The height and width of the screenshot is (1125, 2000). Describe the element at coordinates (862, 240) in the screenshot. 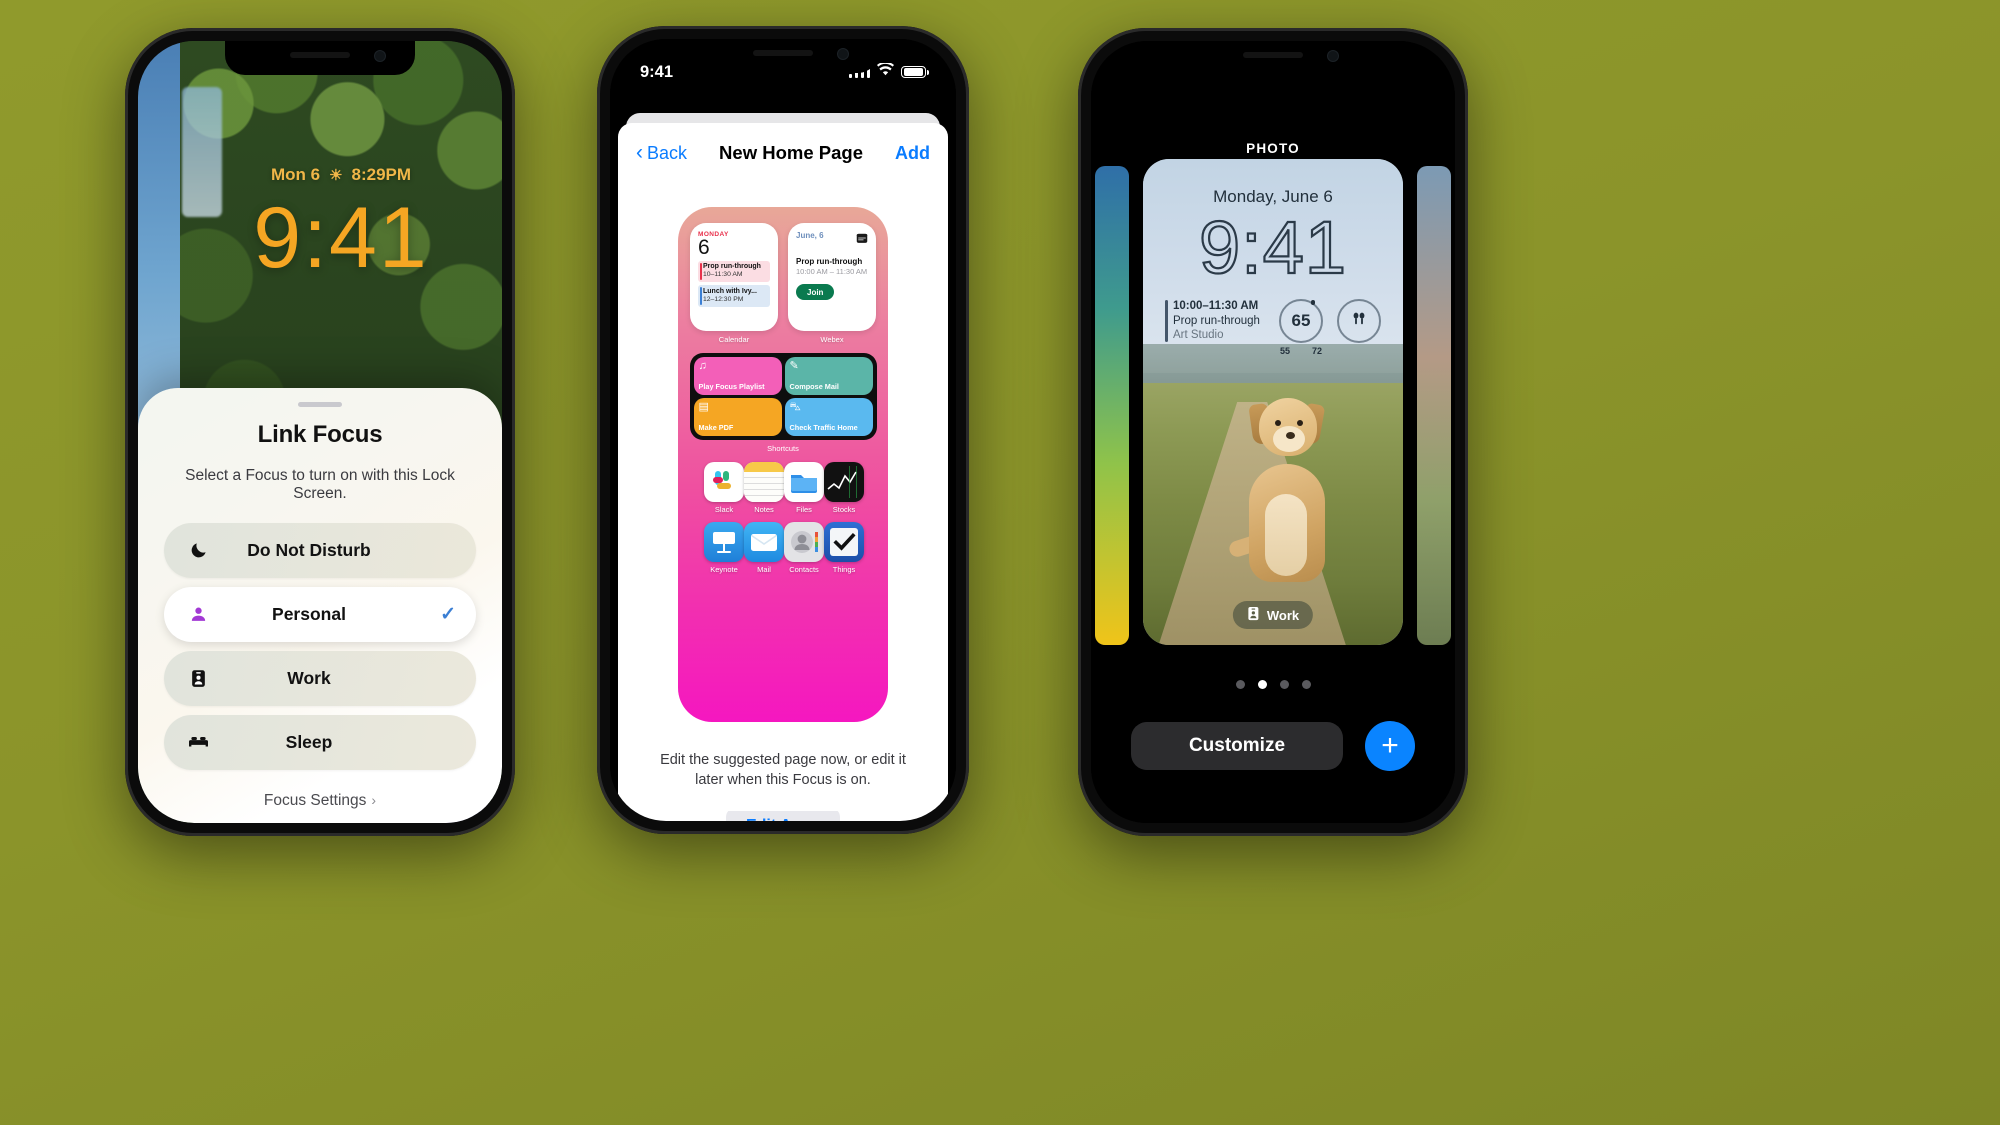

I see `calendar-glyph-icon` at that location.